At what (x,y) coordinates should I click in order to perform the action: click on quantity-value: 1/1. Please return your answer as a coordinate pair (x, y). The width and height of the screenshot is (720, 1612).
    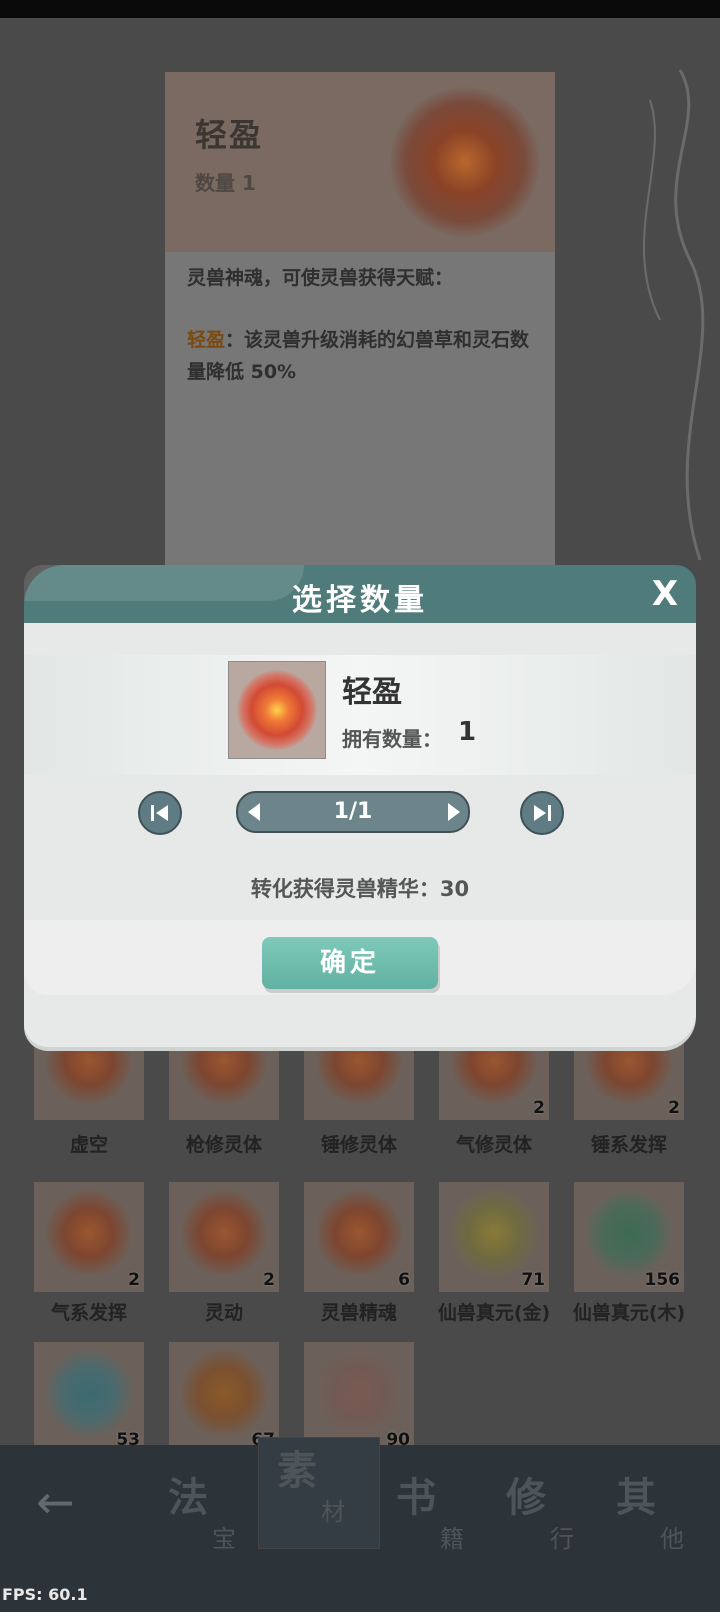
    Looking at the image, I should click on (353, 811).